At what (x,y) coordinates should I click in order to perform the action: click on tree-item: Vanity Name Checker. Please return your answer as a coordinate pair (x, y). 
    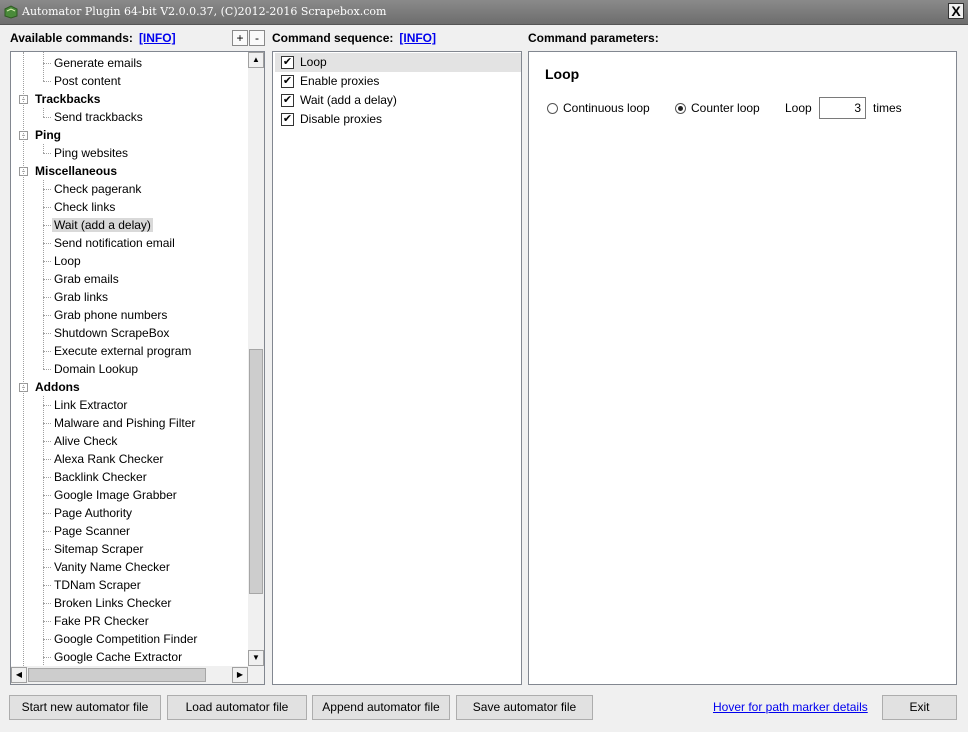
    Looking at the image, I should click on (112, 567).